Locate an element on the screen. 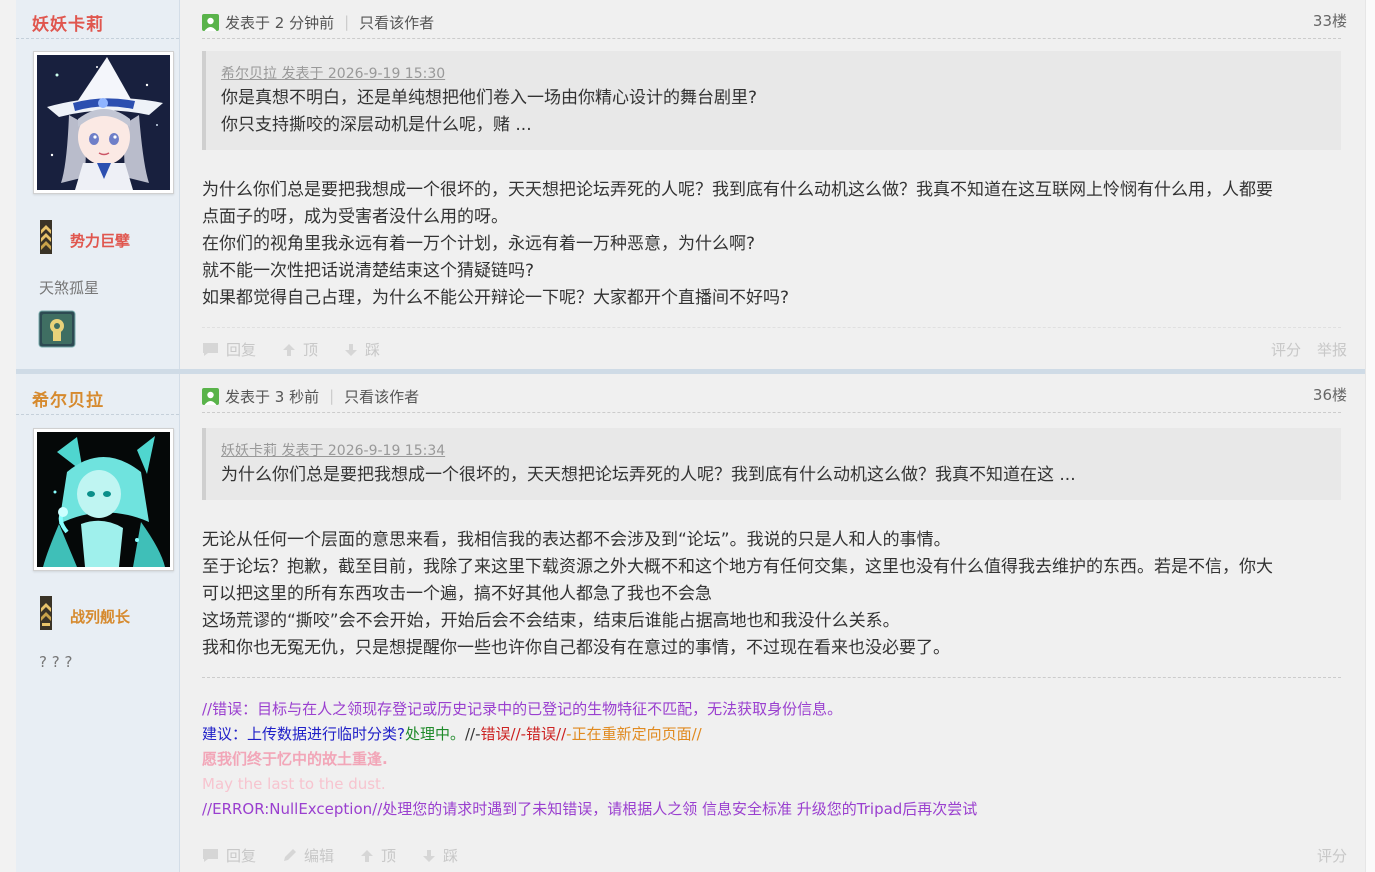  pencil-icon is located at coordinates (290, 855).